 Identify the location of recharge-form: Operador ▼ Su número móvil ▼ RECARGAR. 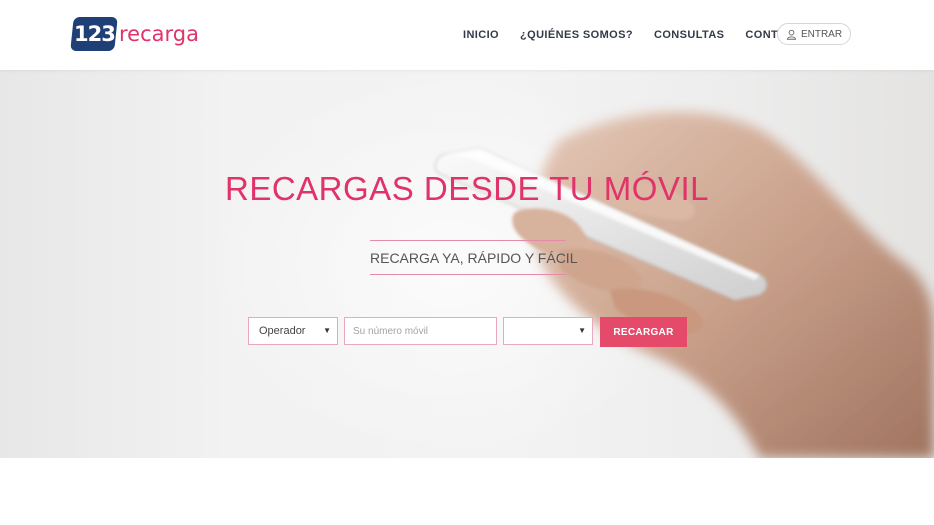
(467, 332).